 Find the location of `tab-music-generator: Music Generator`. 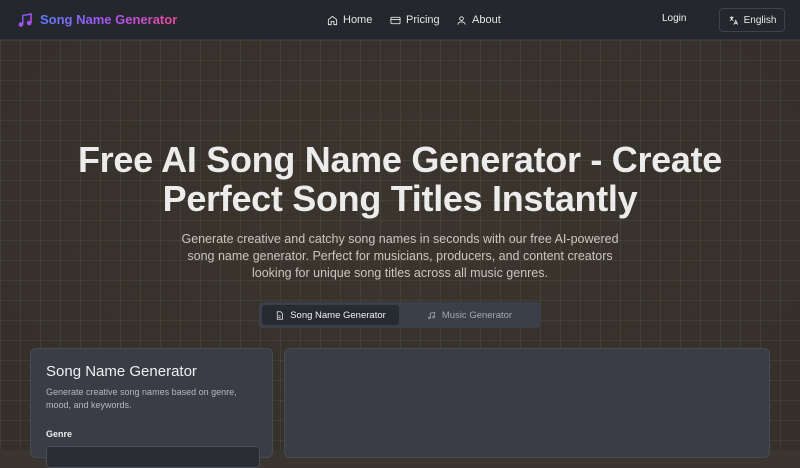

tab-music-generator: Music Generator is located at coordinates (469, 315).